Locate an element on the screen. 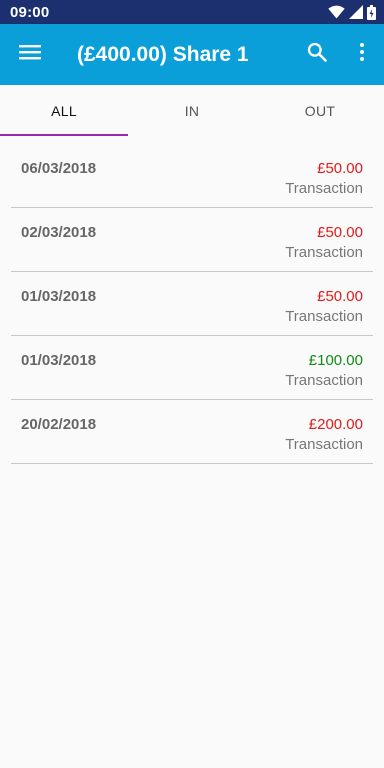  wifi-icon is located at coordinates (336, 12).